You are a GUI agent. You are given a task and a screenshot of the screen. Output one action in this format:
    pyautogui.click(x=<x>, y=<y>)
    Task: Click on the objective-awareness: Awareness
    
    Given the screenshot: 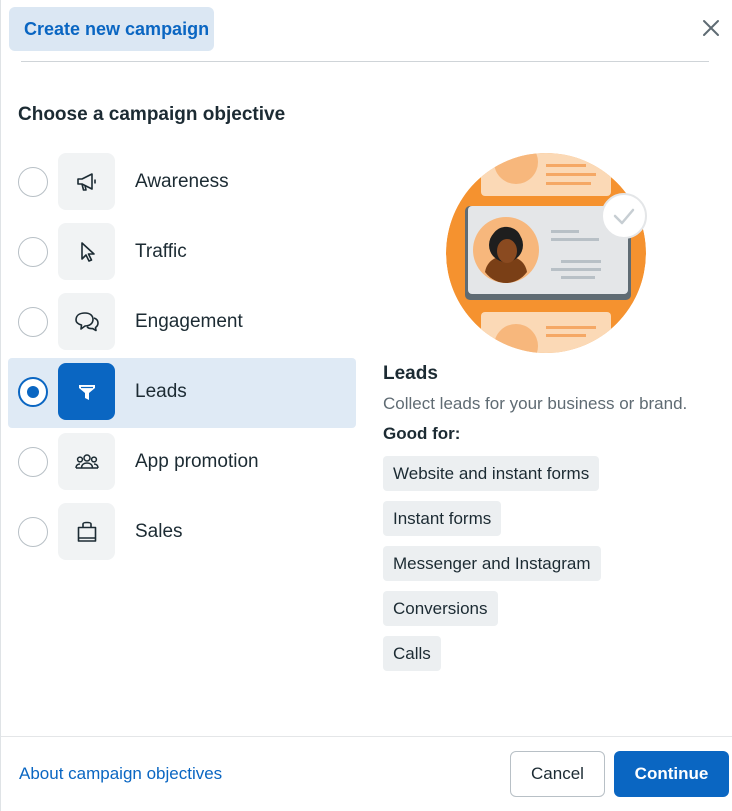 What is the action you would take?
    pyautogui.click(x=182, y=183)
    